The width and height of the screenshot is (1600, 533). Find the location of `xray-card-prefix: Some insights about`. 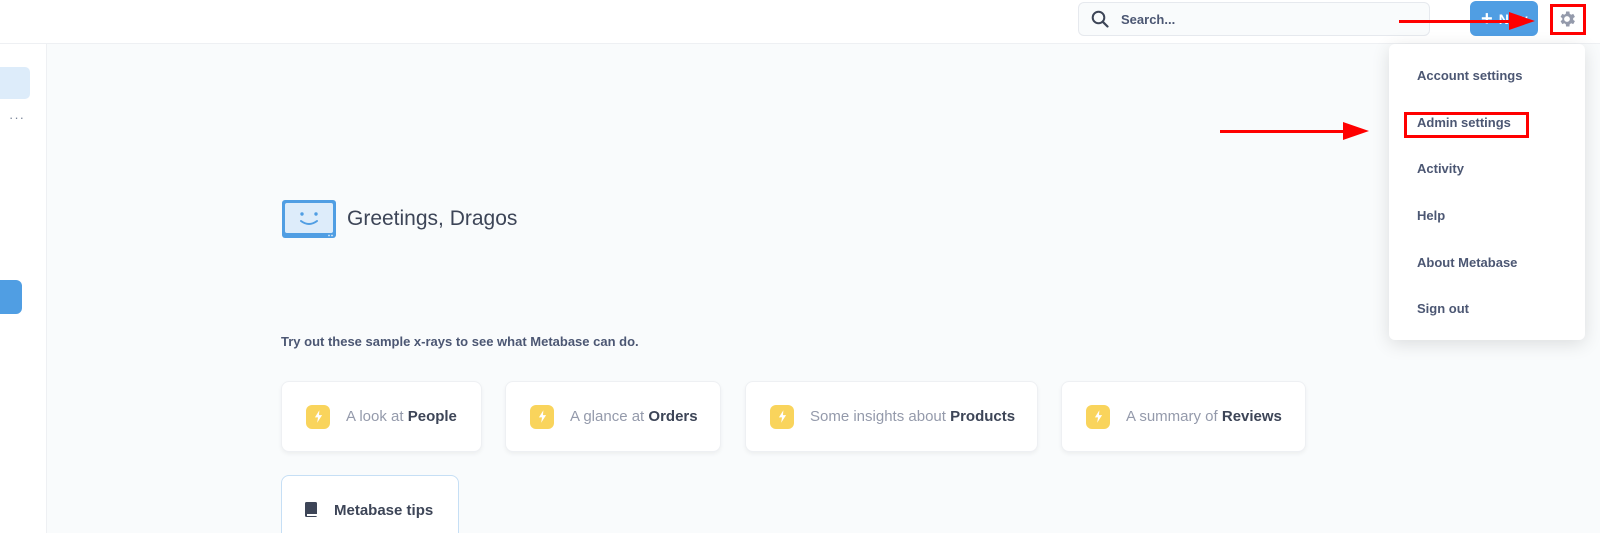

xray-card-prefix: Some insights about is located at coordinates (880, 416).